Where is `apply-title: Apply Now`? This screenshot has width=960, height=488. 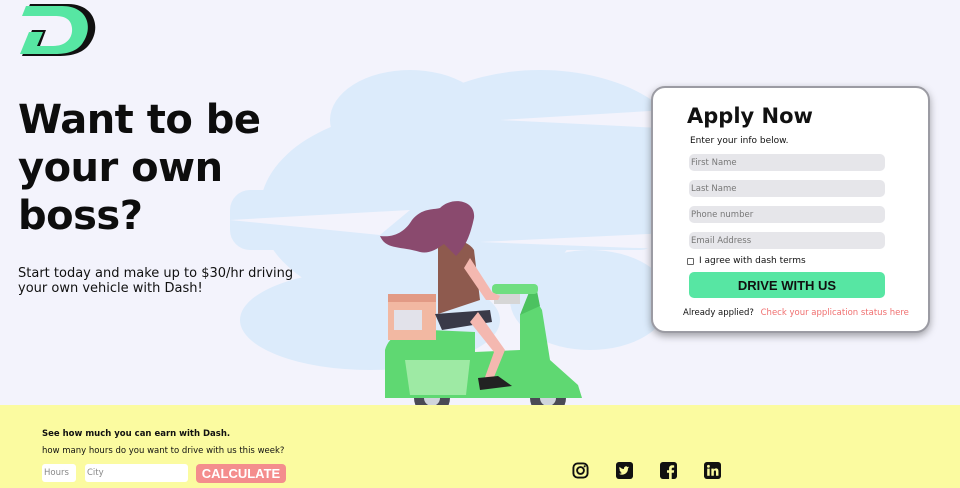 apply-title: Apply Now is located at coordinates (750, 116).